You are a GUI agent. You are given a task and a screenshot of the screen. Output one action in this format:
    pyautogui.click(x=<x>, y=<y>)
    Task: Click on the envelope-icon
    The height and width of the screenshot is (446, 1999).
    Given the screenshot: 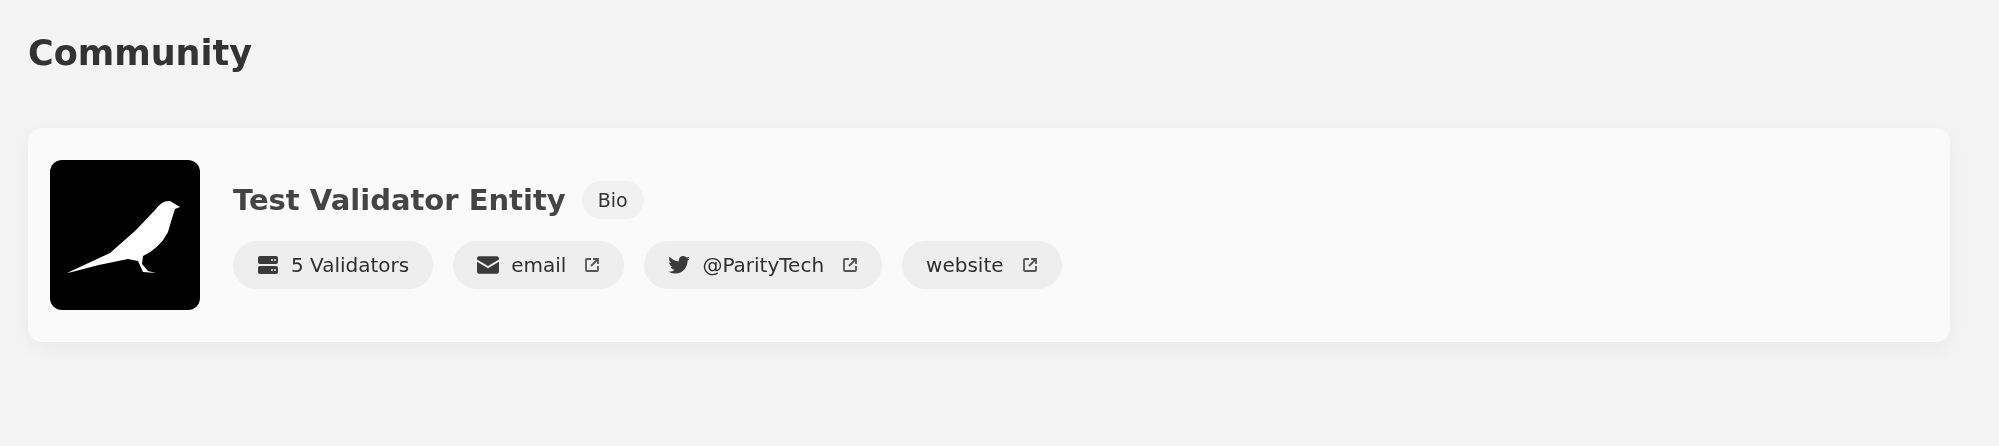 What is the action you would take?
    pyautogui.click(x=488, y=265)
    